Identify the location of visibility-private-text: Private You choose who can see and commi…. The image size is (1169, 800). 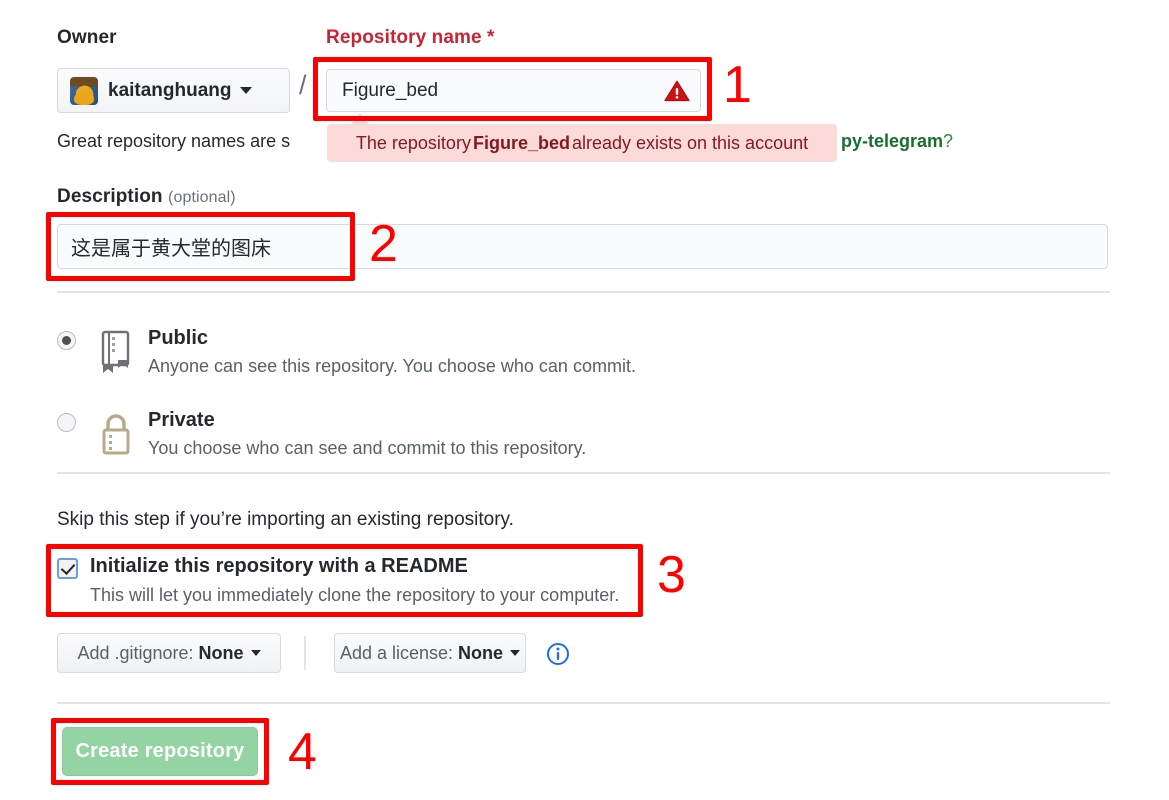
(367, 434).